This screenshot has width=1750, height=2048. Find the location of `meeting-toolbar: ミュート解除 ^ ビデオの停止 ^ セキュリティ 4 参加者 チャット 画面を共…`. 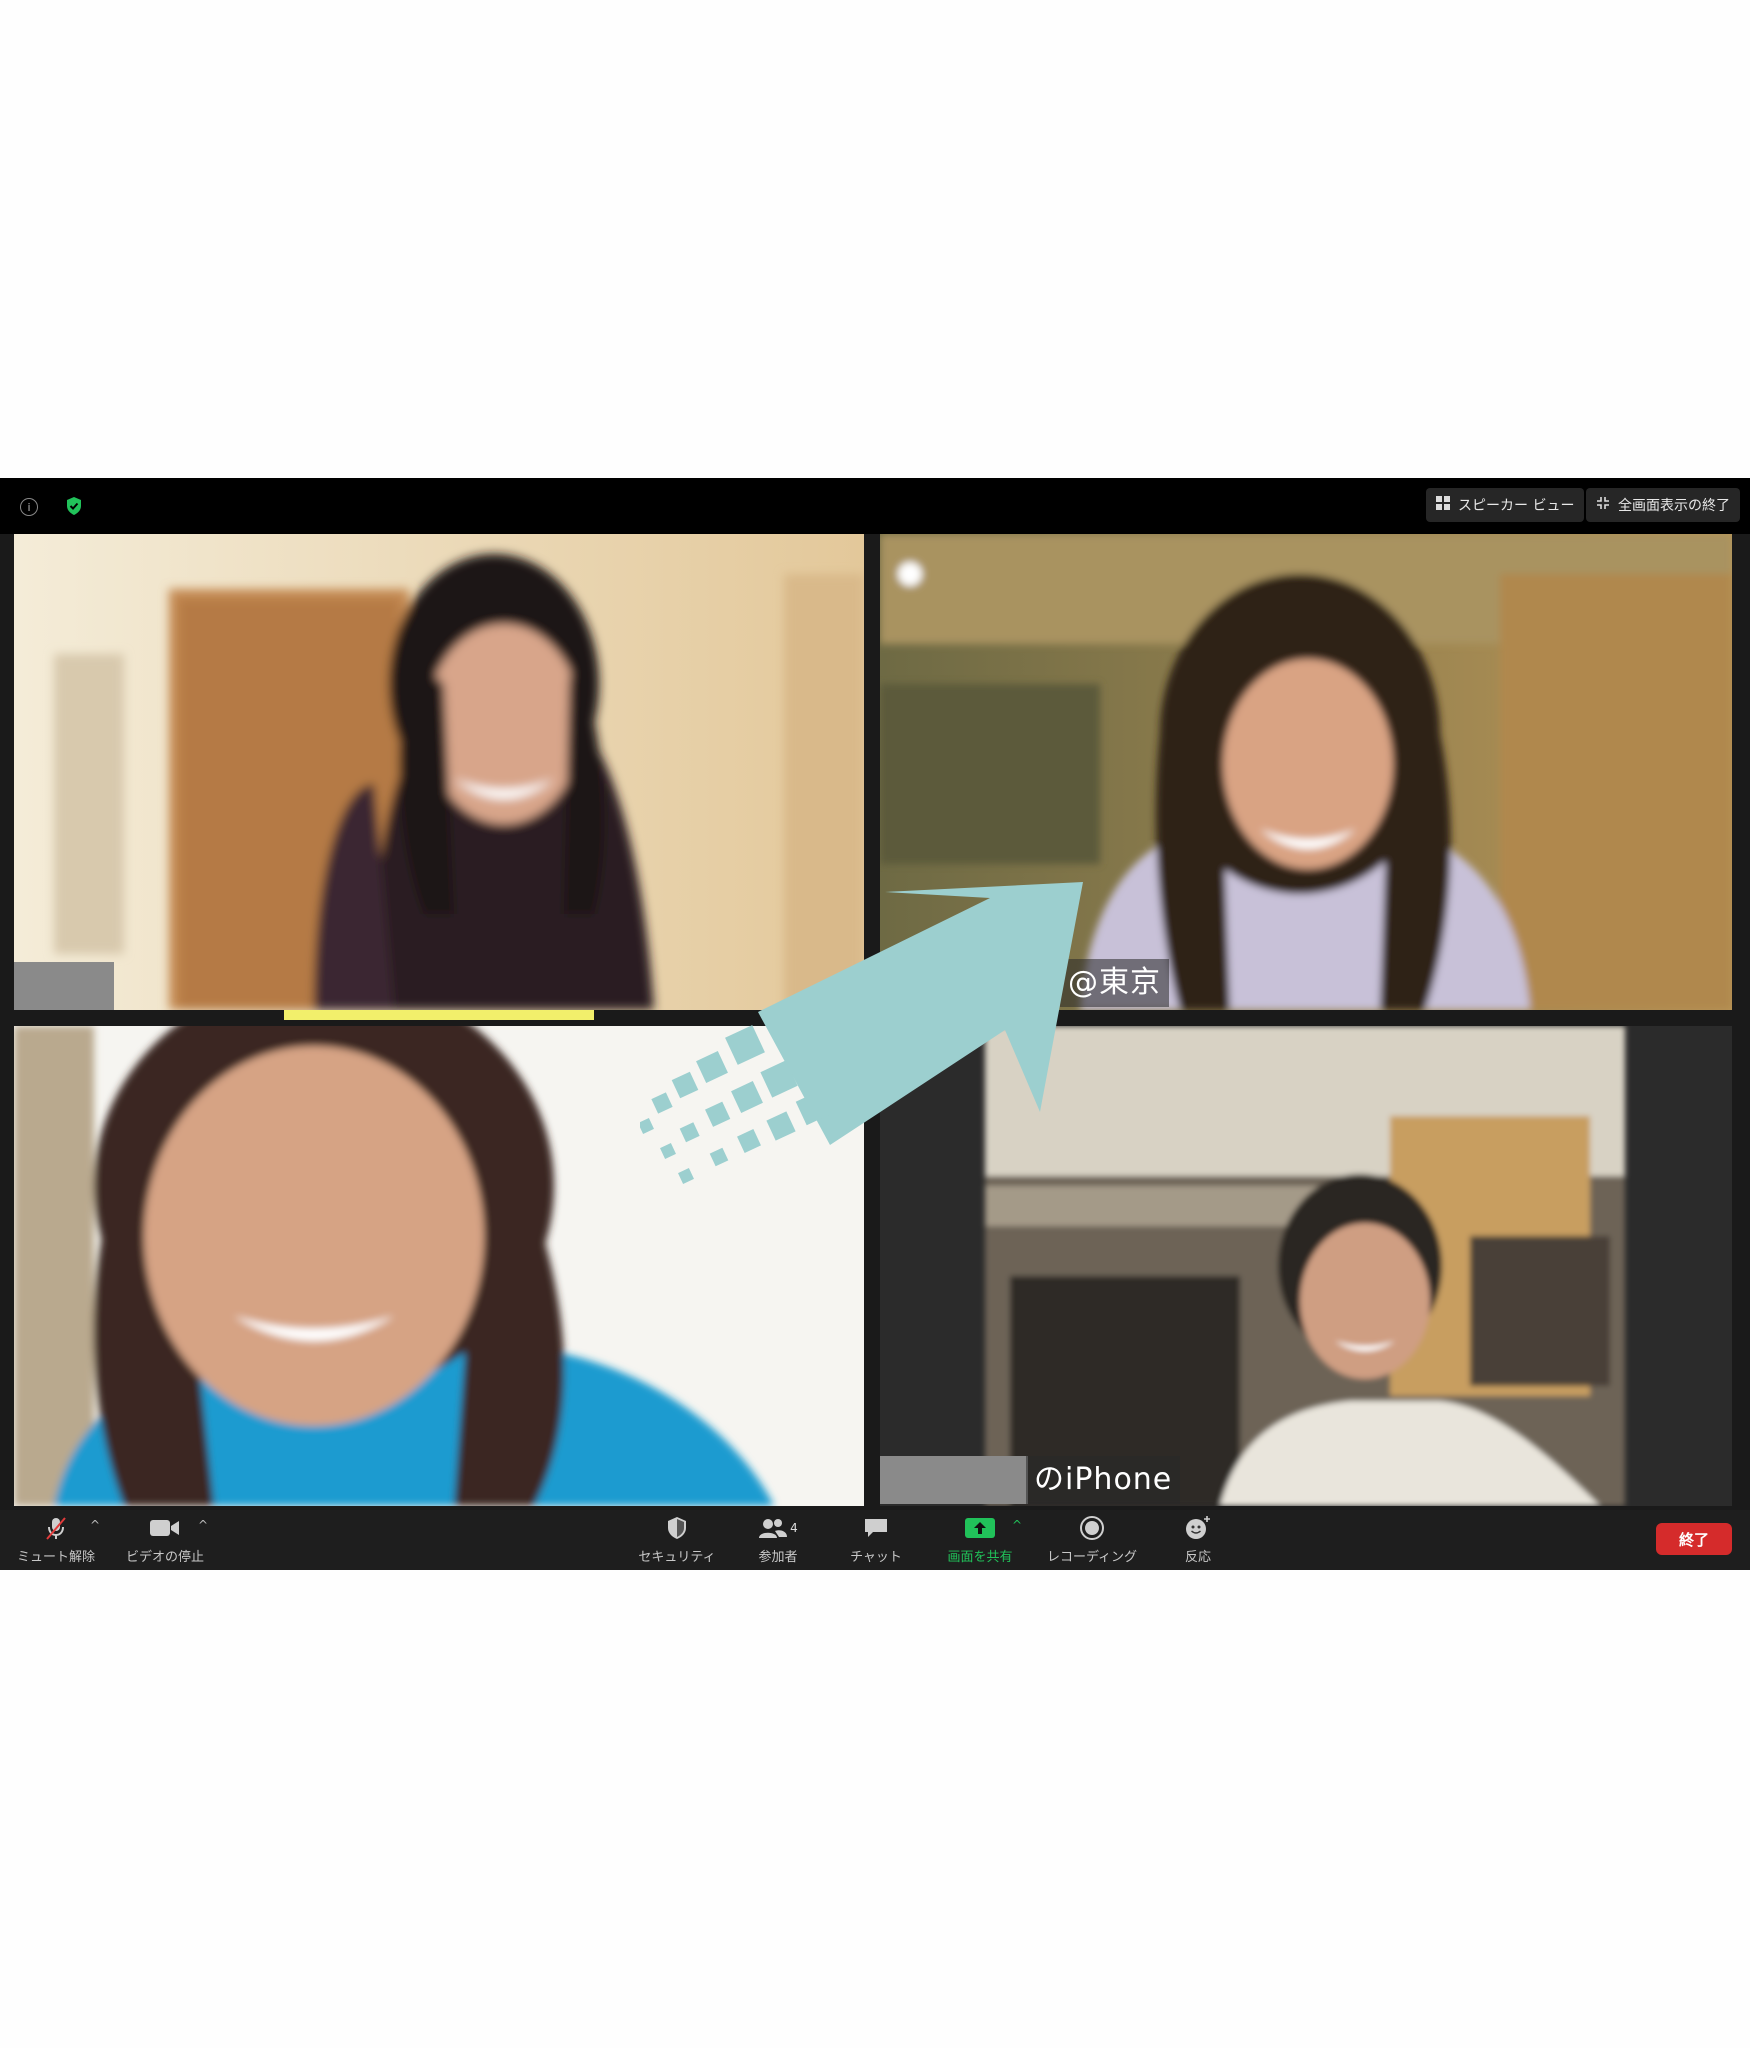

meeting-toolbar: ミュート解除 ^ ビデオの停止 ^ セキュリティ 4 参加者 チャット 画面を共… is located at coordinates (875, 1540).